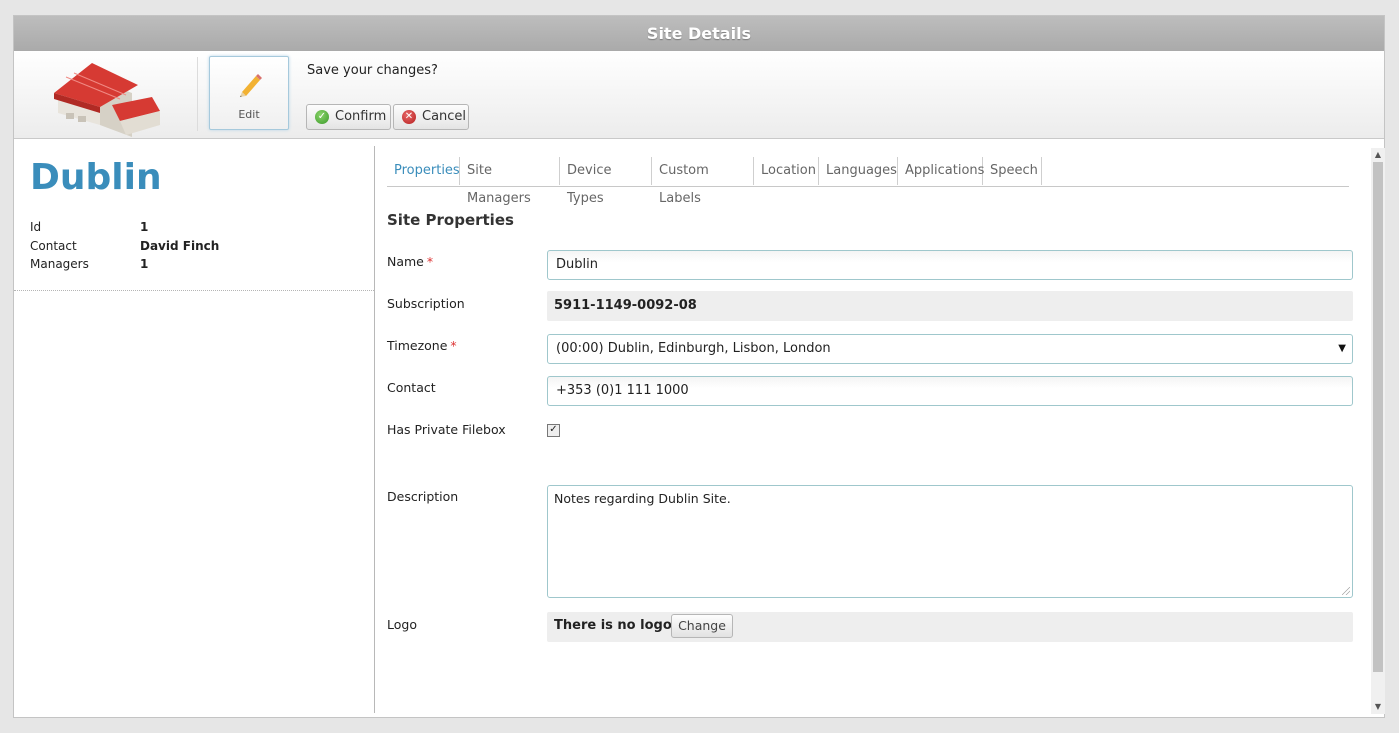 This screenshot has height=733, width=1399. I want to click on tab-device-types: Device Types, so click(606, 181).